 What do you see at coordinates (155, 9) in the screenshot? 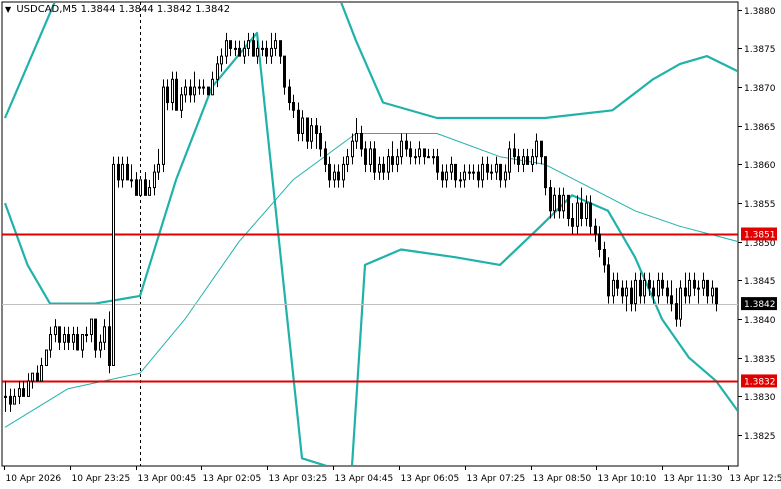
I see `ohlc-values: 1.3844 1.3844 1.3842 1.3842` at bounding box center [155, 9].